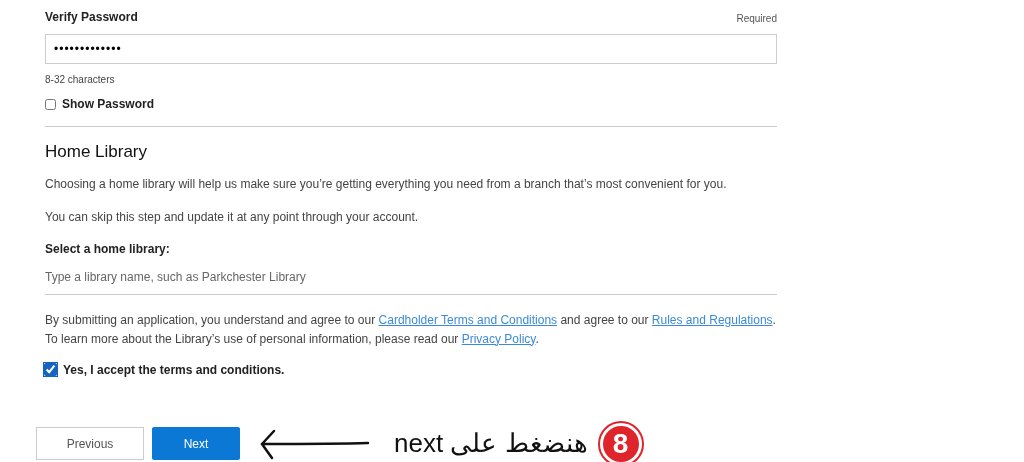 The image size is (1024, 462). Describe the element at coordinates (91, 17) in the screenshot. I see `field-label: Verify Password` at that location.